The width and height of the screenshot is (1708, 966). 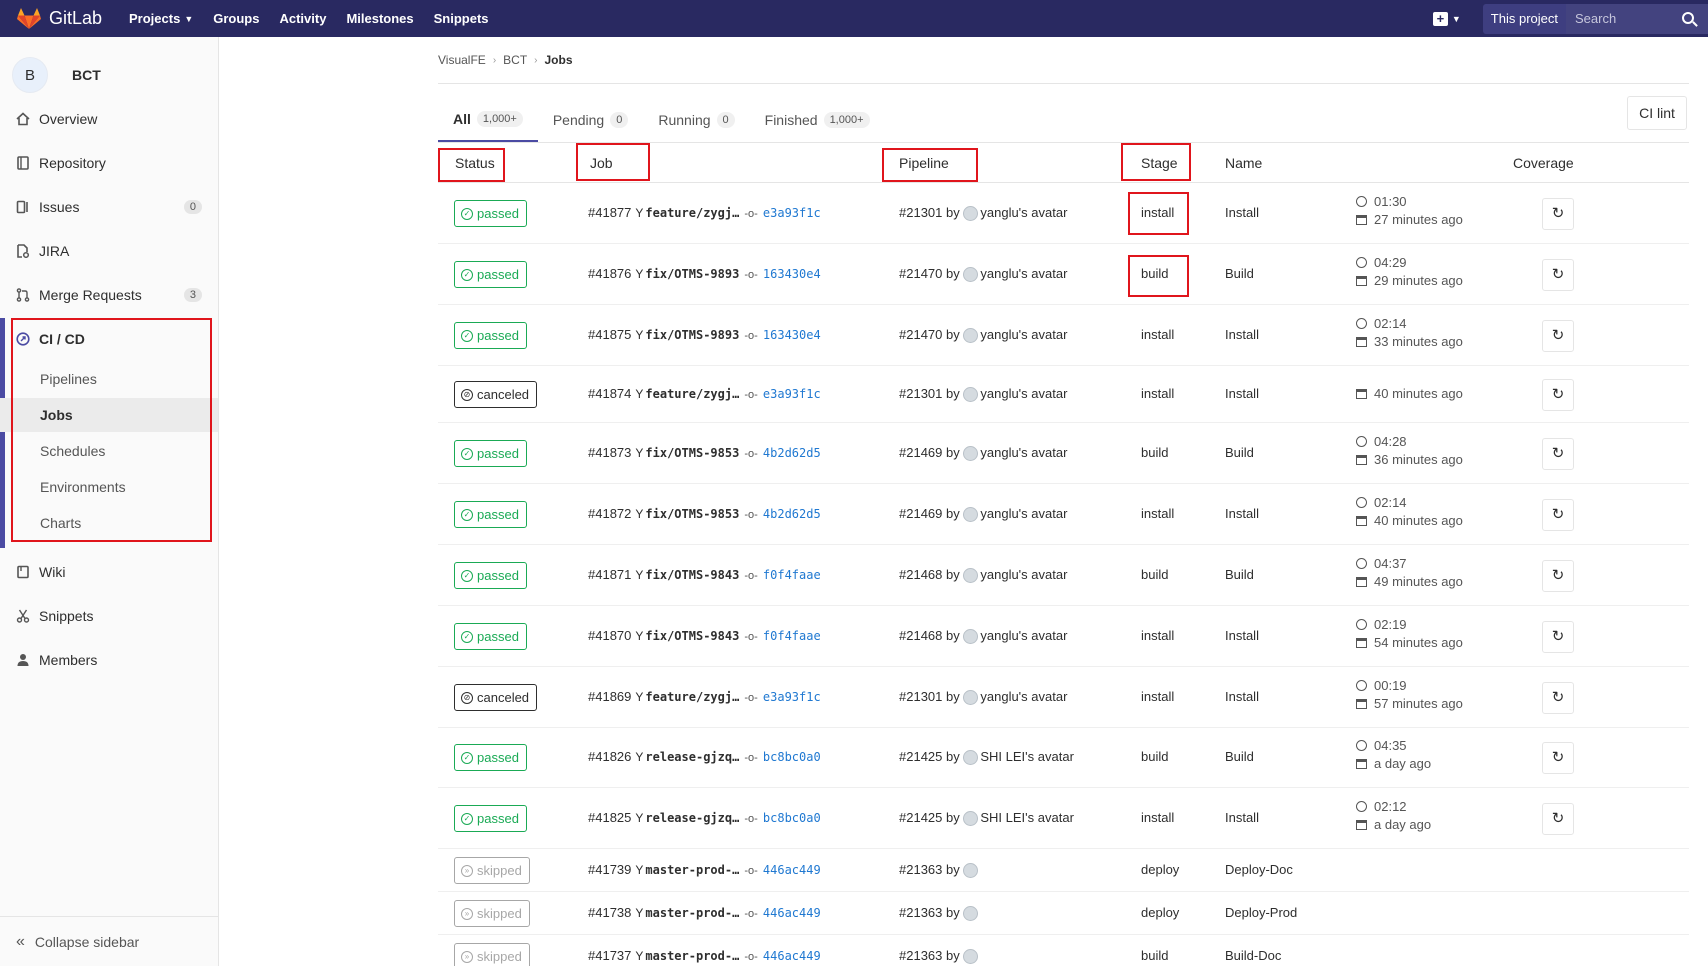 I want to click on sidebar-item-overview: Overview, so click(x=109, y=119).